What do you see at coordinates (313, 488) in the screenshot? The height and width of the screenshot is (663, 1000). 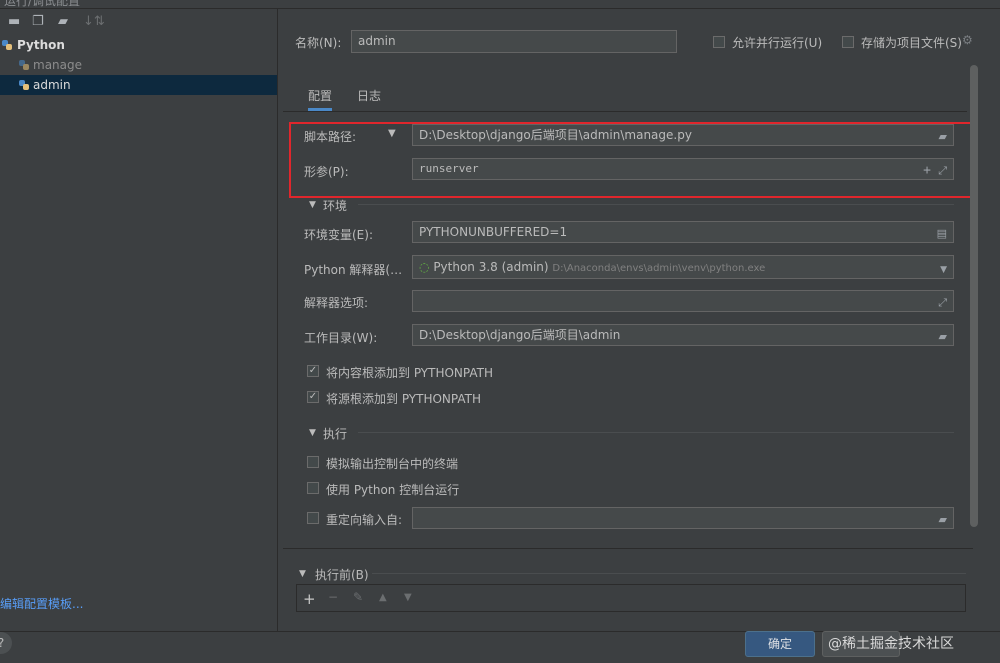 I see `python-console-checkbox` at bounding box center [313, 488].